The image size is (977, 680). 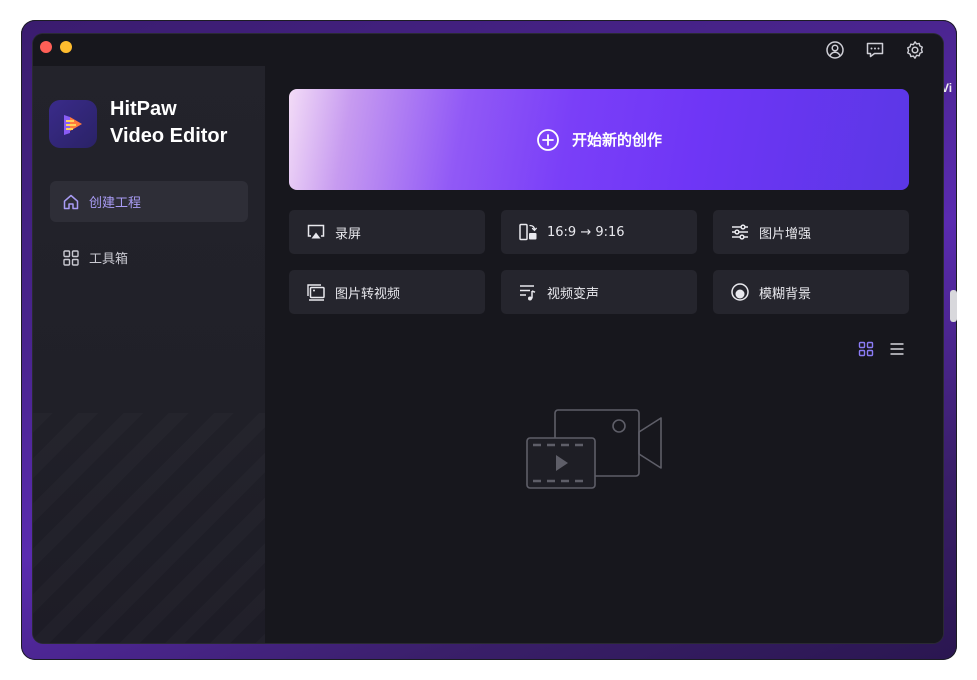 What do you see at coordinates (149, 528) in the screenshot?
I see `sidebar-decoration` at bounding box center [149, 528].